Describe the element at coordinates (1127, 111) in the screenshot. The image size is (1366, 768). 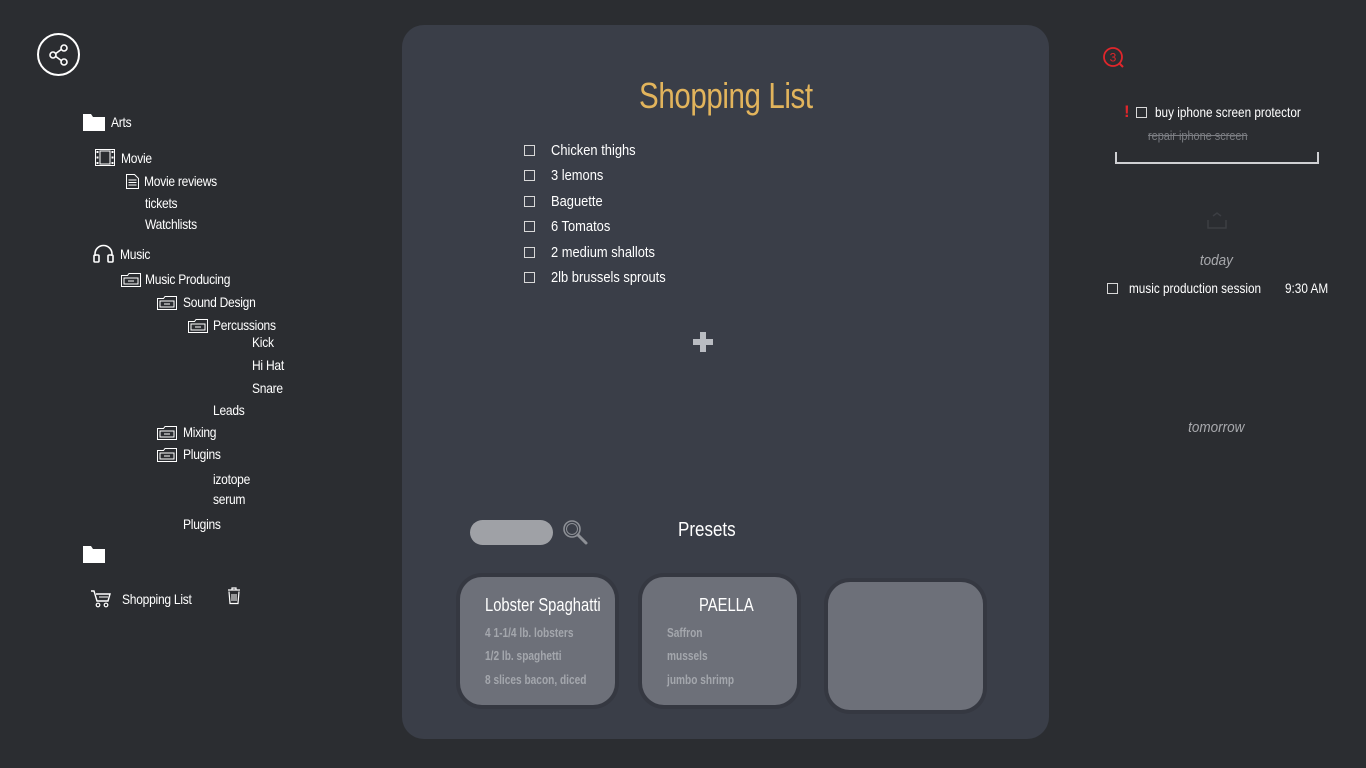
I see `priority-mark: !` at that location.